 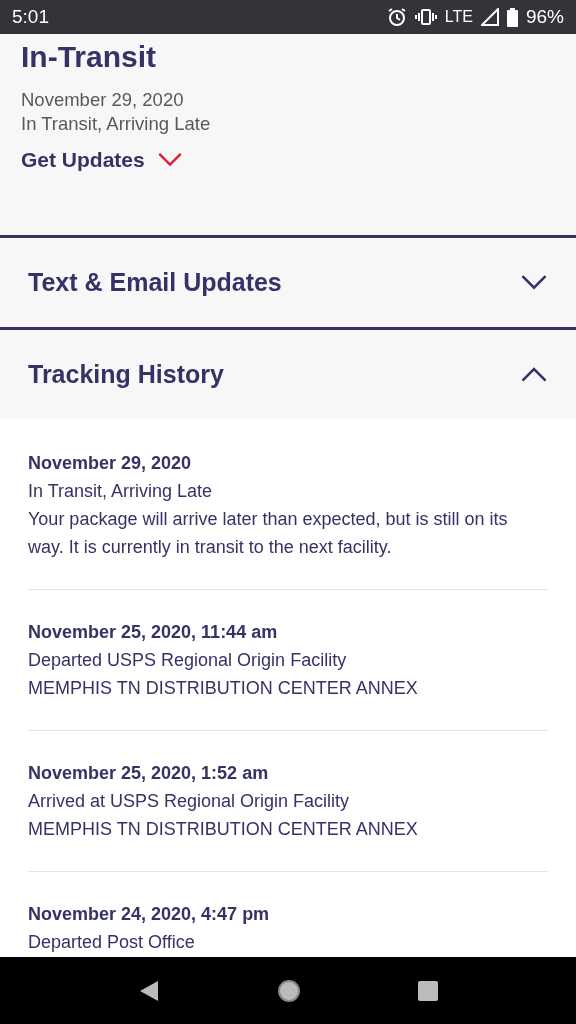 What do you see at coordinates (110, 463) in the screenshot?
I see `event-date: November 29, 2020` at bounding box center [110, 463].